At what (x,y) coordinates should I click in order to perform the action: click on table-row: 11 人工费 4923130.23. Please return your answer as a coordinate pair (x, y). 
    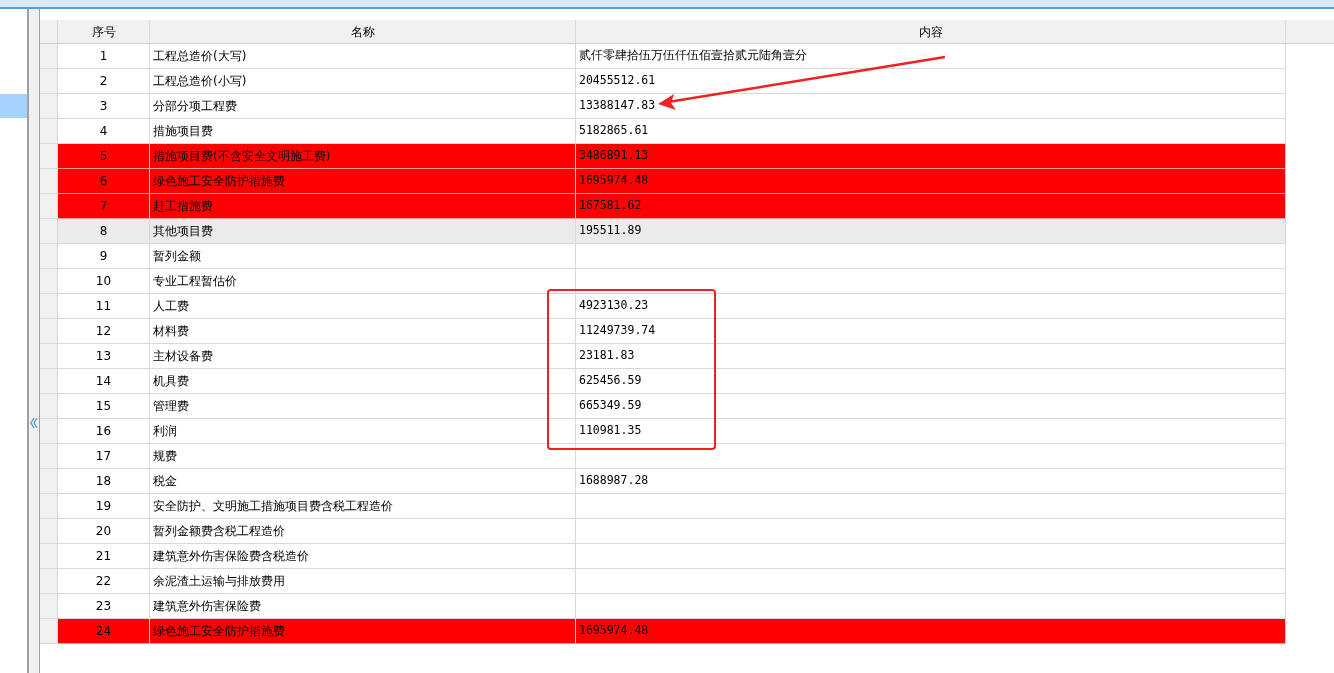
    Looking at the image, I should click on (672, 306).